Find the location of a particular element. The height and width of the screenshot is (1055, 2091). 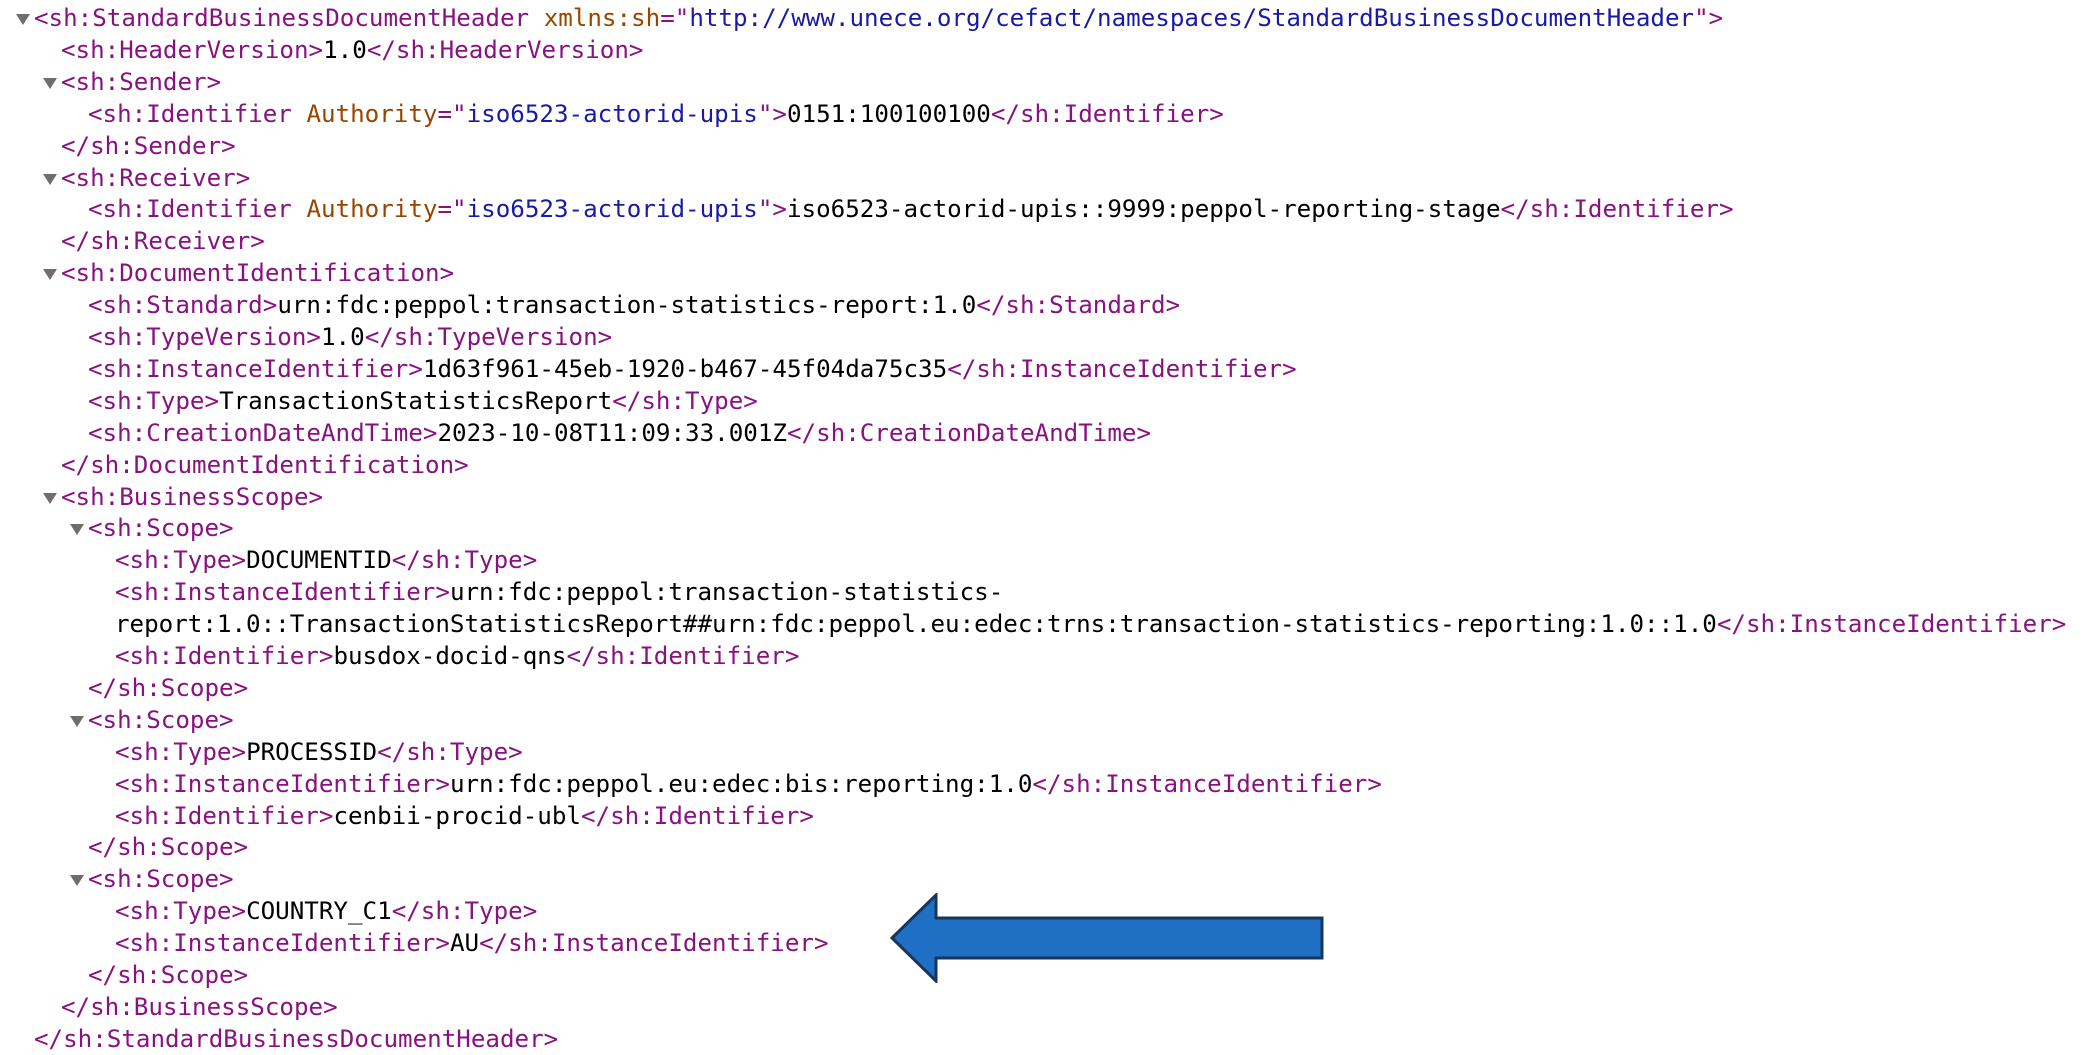

xml-line-scope1-close: </sh:Scope> is located at coordinates (124, 688).